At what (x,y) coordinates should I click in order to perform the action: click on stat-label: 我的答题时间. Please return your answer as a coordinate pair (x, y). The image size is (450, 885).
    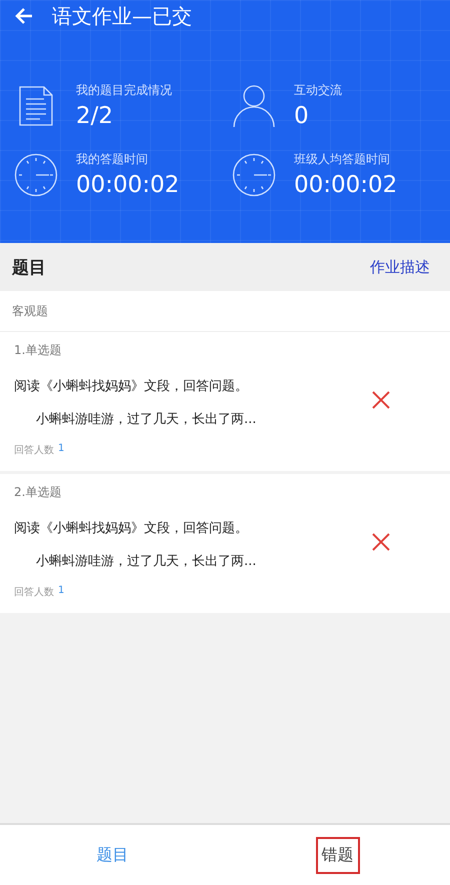
    Looking at the image, I should click on (112, 159).